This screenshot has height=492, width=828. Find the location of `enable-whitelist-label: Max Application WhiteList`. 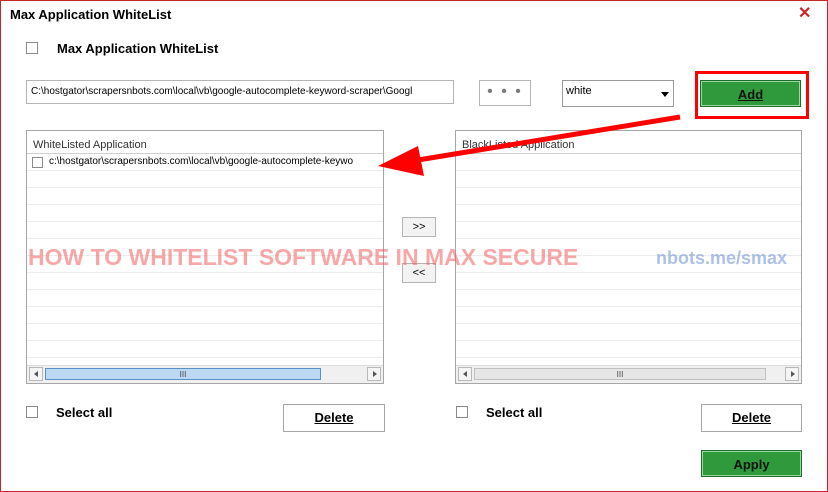

enable-whitelist-label: Max Application WhiteList is located at coordinates (138, 48).